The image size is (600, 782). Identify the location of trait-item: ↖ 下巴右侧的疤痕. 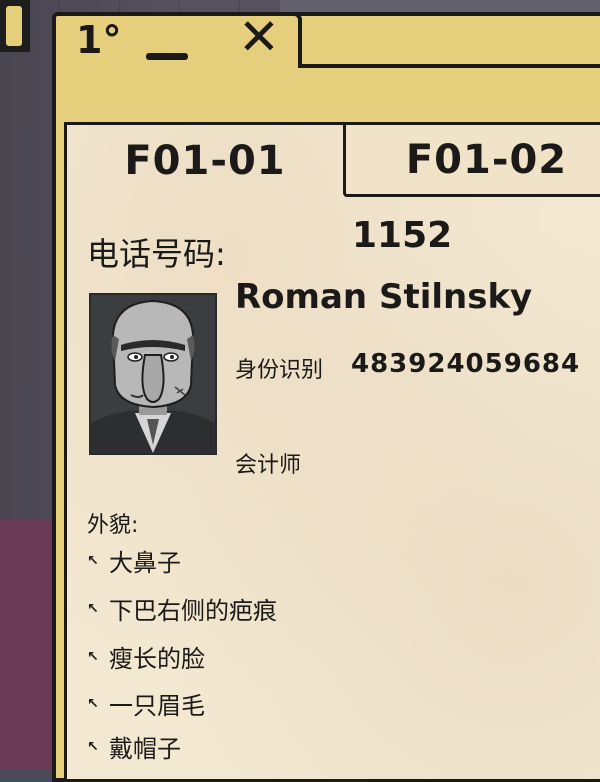
(182, 608).